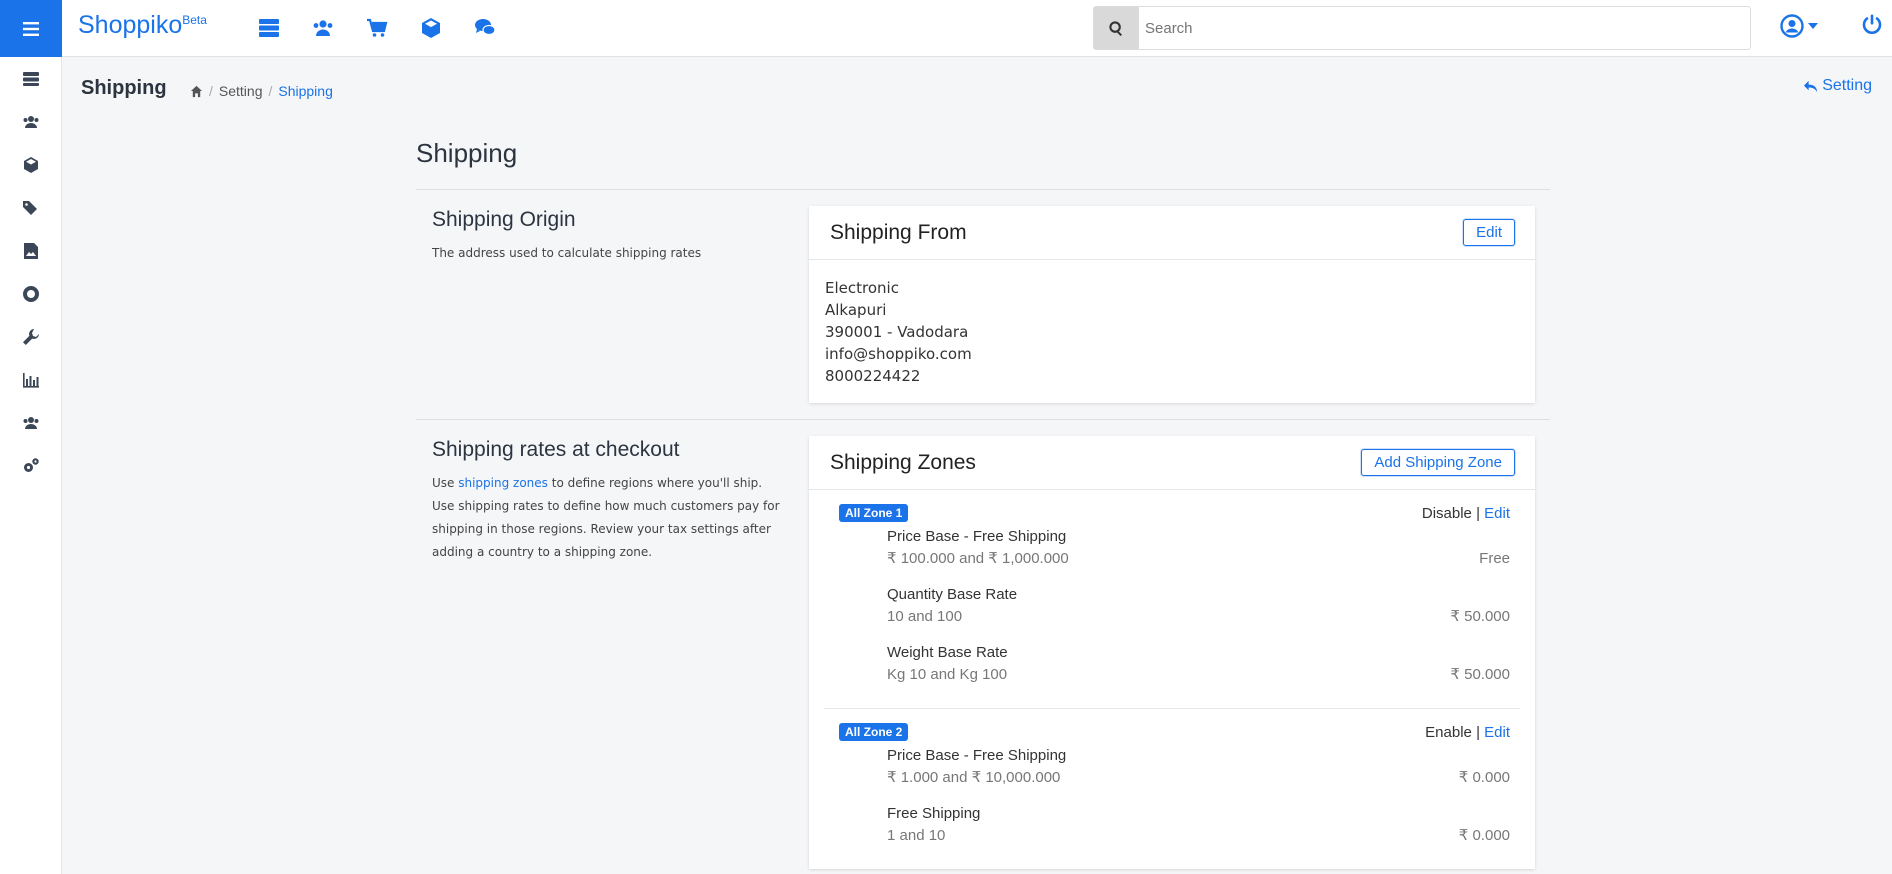  I want to click on rail-customers, so click(31, 121).